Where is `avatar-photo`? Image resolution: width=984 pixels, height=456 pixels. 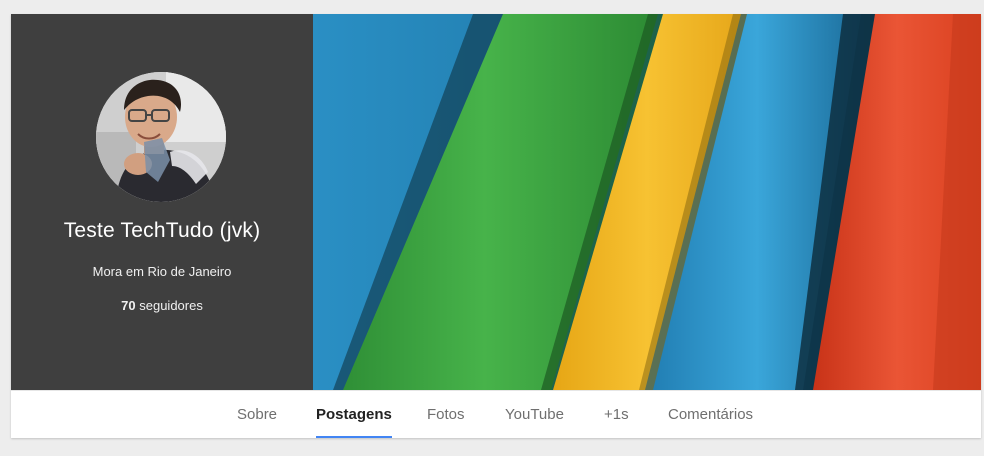
avatar-photo is located at coordinates (161, 137).